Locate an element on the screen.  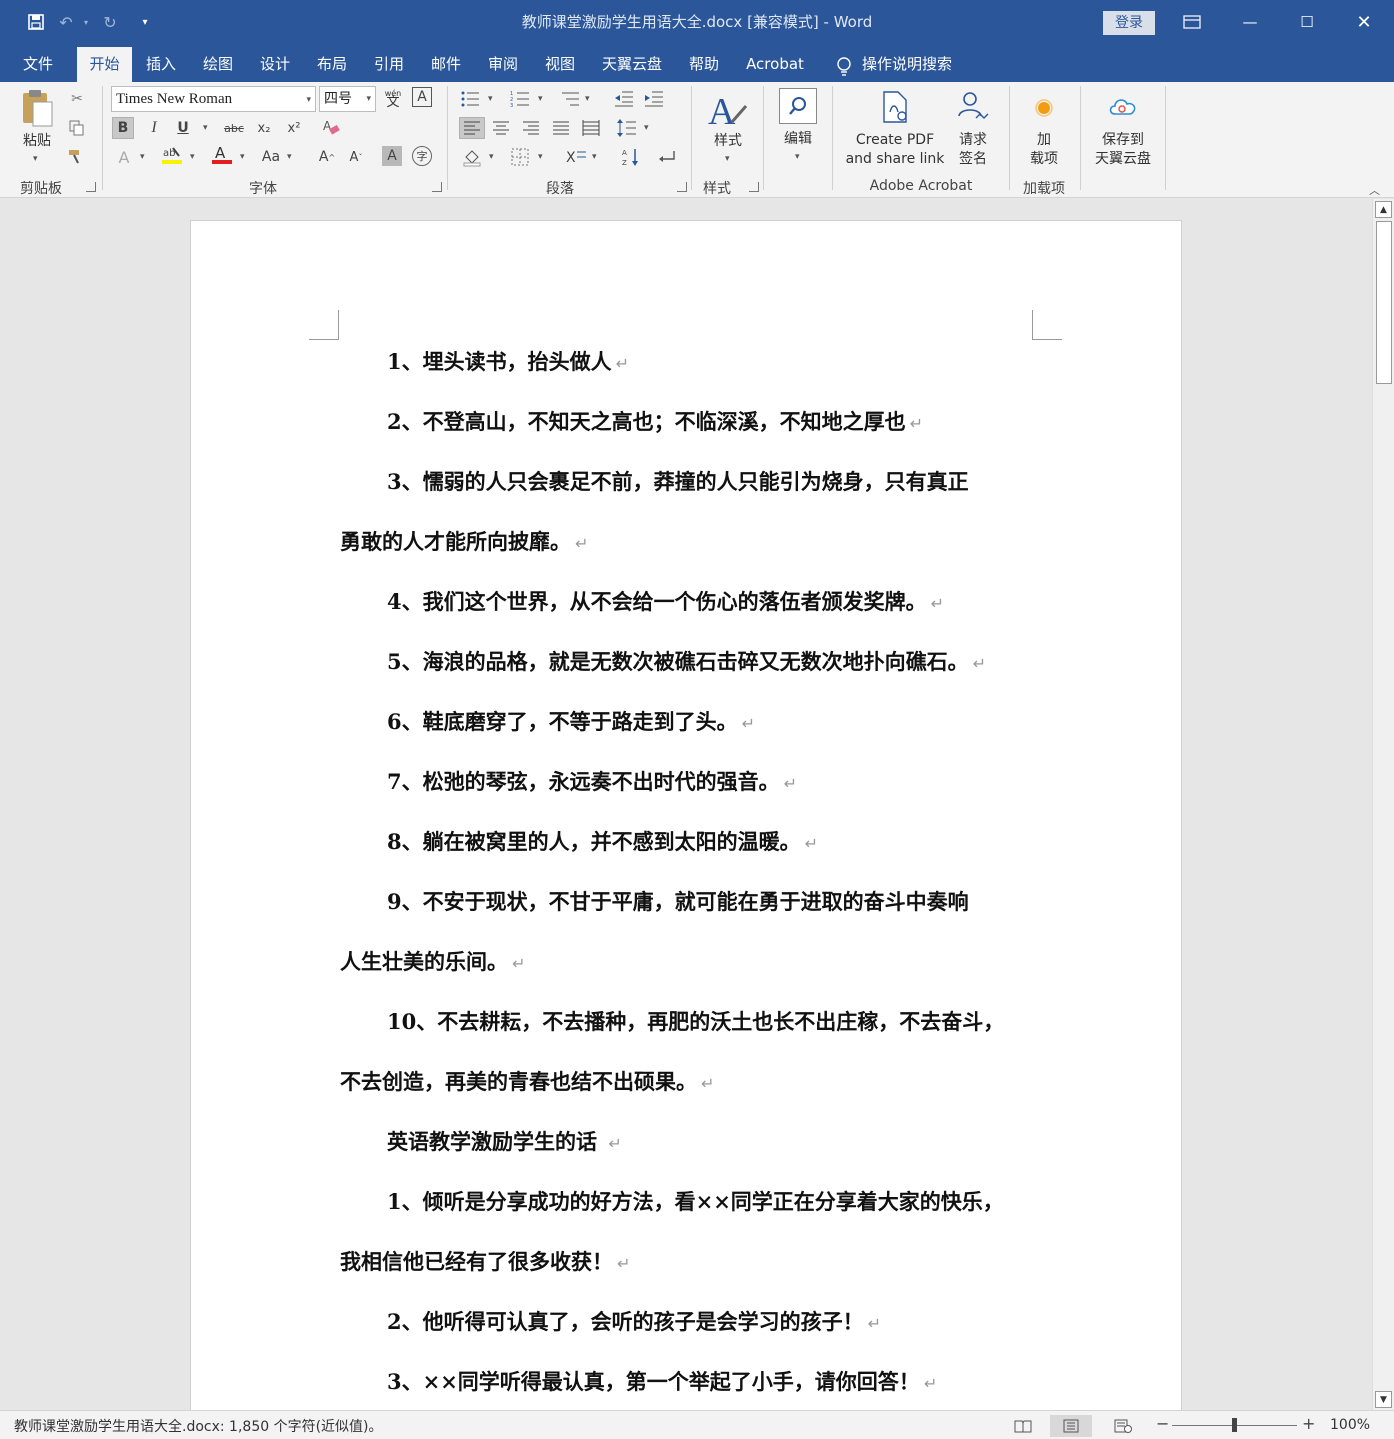
borders-dropdown-icon: ▾ is located at coordinates (540, 157).